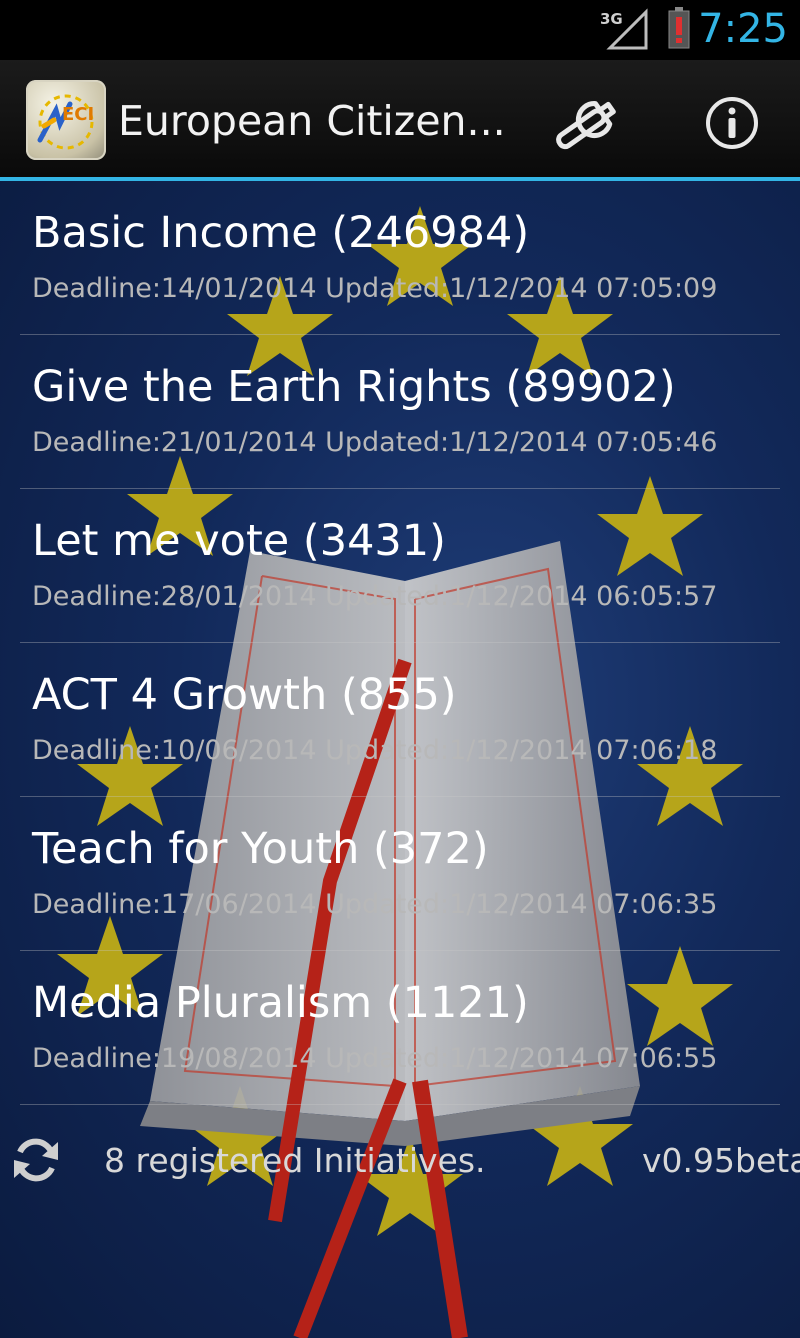 The height and width of the screenshot is (1338, 800). What do you see at coordinates (280, 1003) in the screenshot?
I see `initiative-title: Media Pluralism (1121)` at bounding box center [280, 1003].